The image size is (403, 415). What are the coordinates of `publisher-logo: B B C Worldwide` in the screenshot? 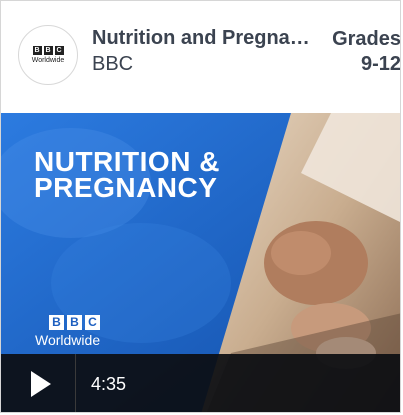 It's located at (48, 55).